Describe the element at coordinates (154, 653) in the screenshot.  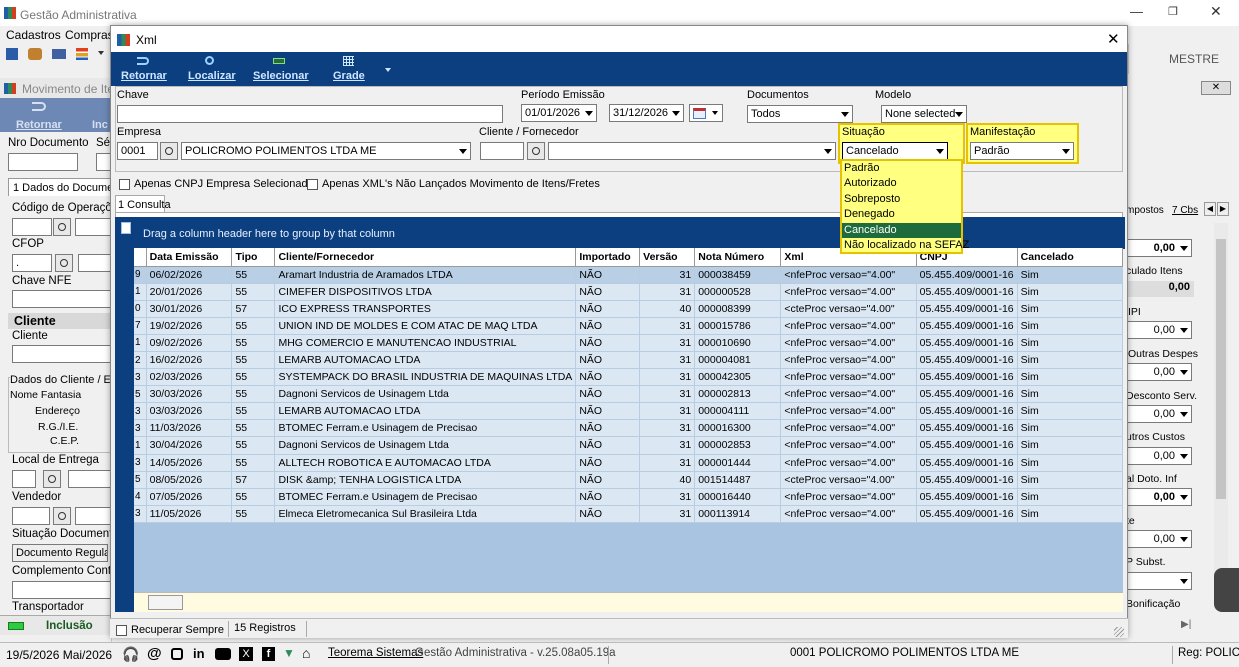
I see `at-icon: @` at that location.